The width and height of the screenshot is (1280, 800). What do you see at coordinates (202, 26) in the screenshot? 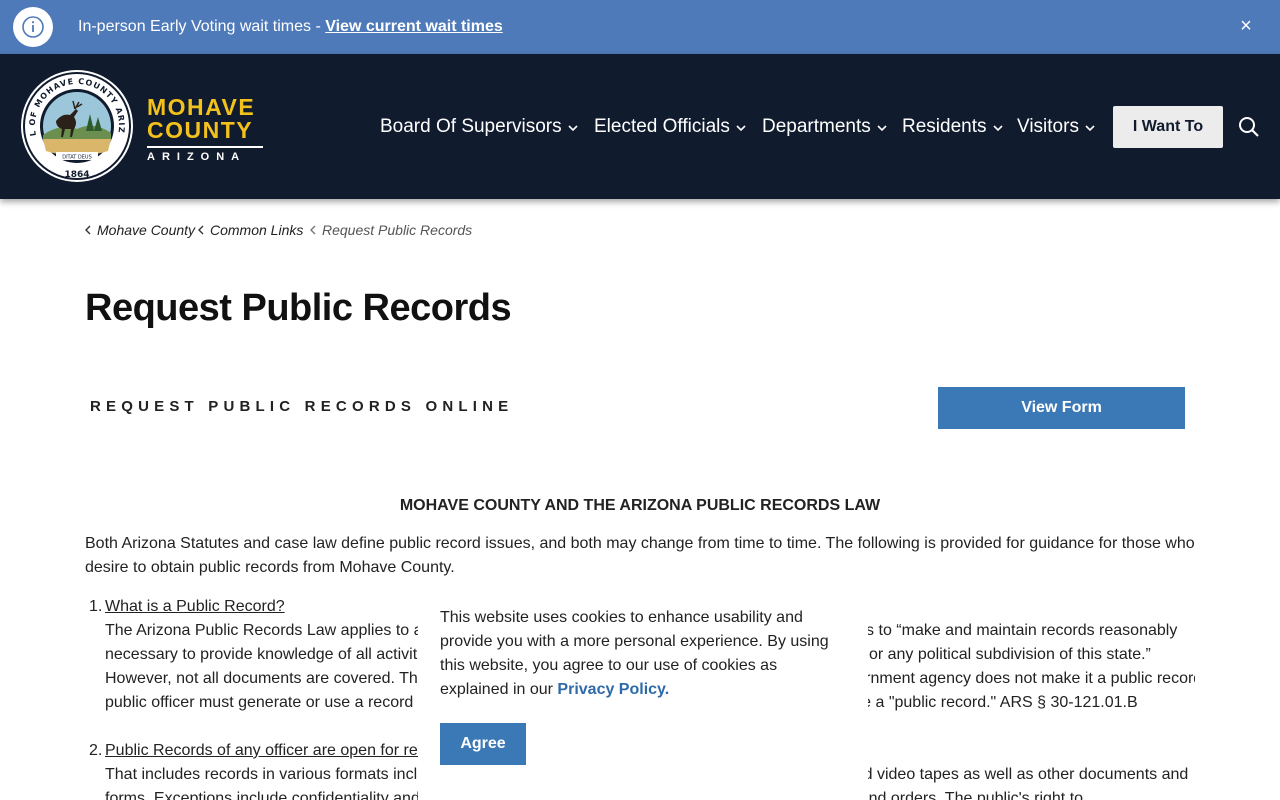
I see `alert-text: In-person Early Voting wait times -` at bounding box center [202, 26].